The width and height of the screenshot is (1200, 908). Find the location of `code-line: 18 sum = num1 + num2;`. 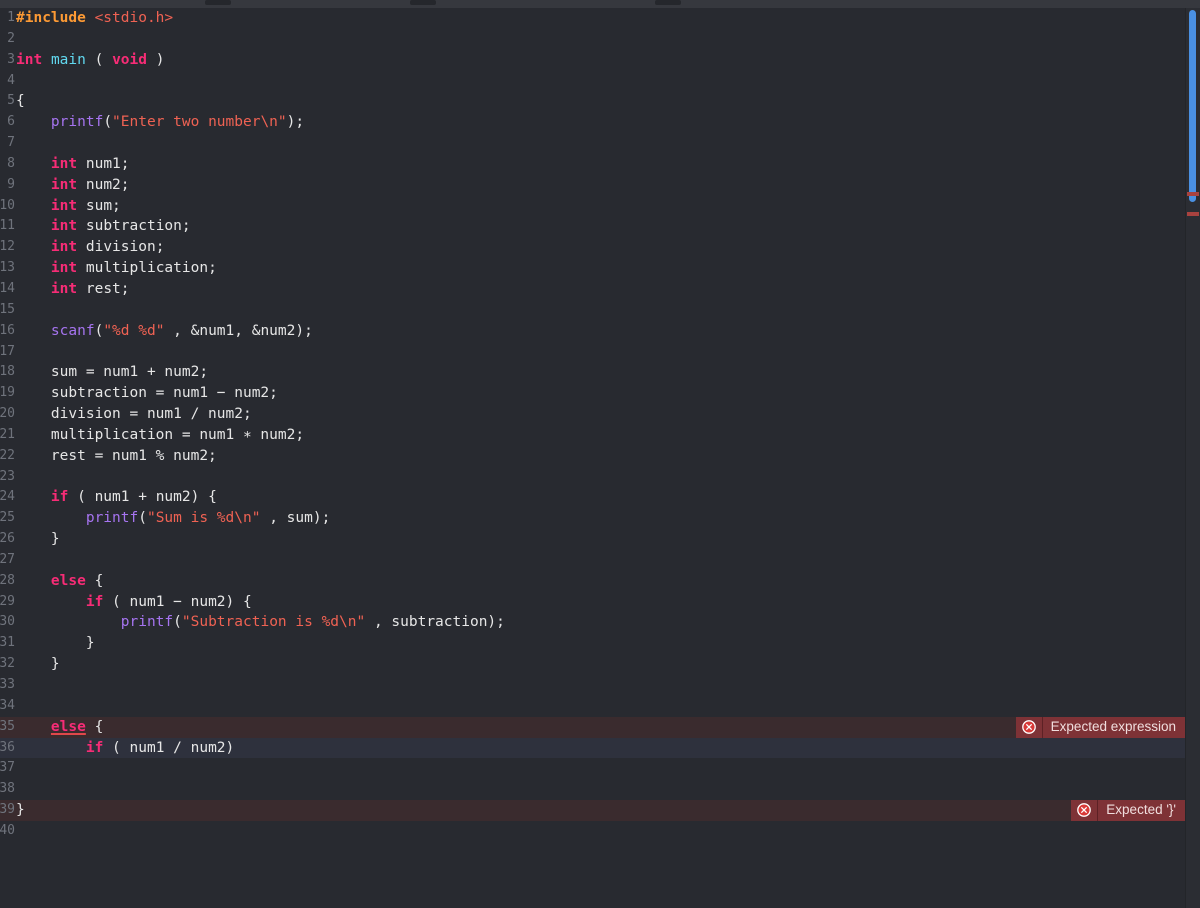

code-line: 18 sum = num1 + num2; is located at coordinates (593, 372).